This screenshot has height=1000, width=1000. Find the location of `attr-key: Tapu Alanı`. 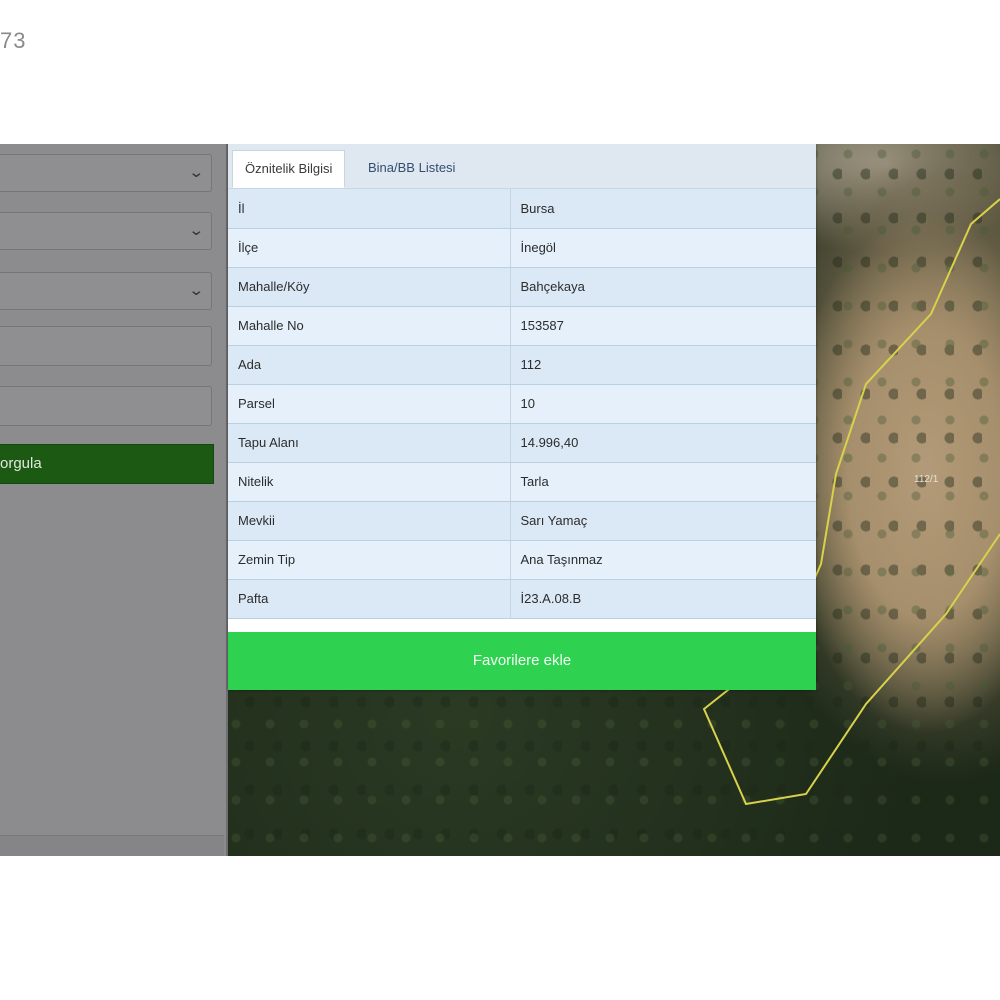

attr-key: Tapu Alanı is located at coordinates (369, 443).